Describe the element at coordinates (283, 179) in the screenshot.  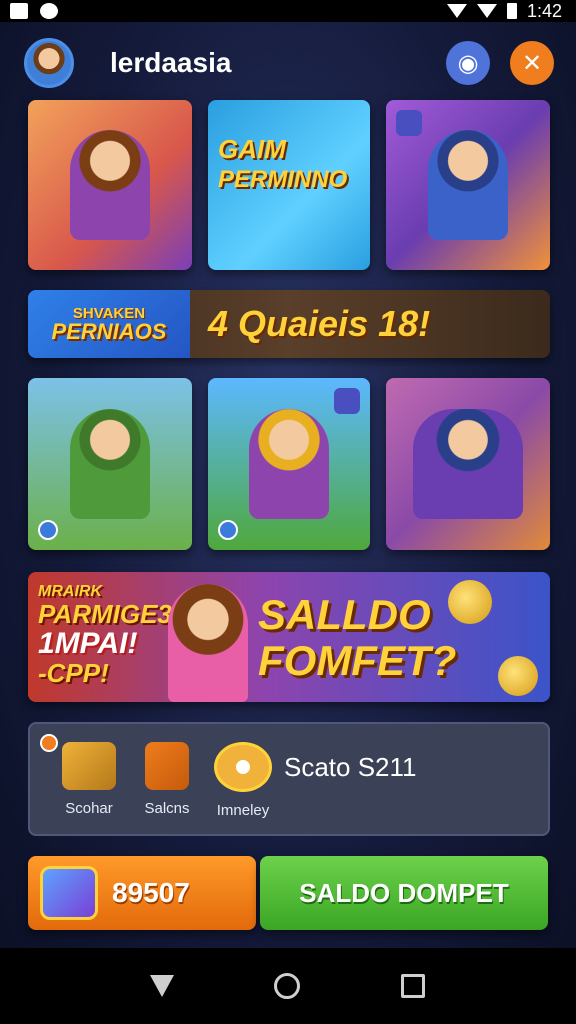
I see `tile-title-main: PERMINNO` at that location.